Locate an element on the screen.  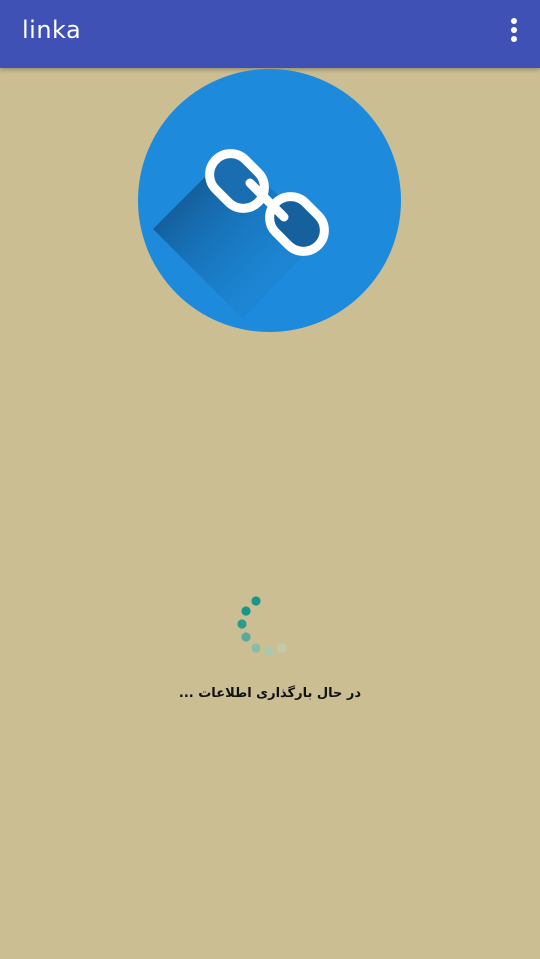
more-vert-icon is located at coordinates (514, 32).